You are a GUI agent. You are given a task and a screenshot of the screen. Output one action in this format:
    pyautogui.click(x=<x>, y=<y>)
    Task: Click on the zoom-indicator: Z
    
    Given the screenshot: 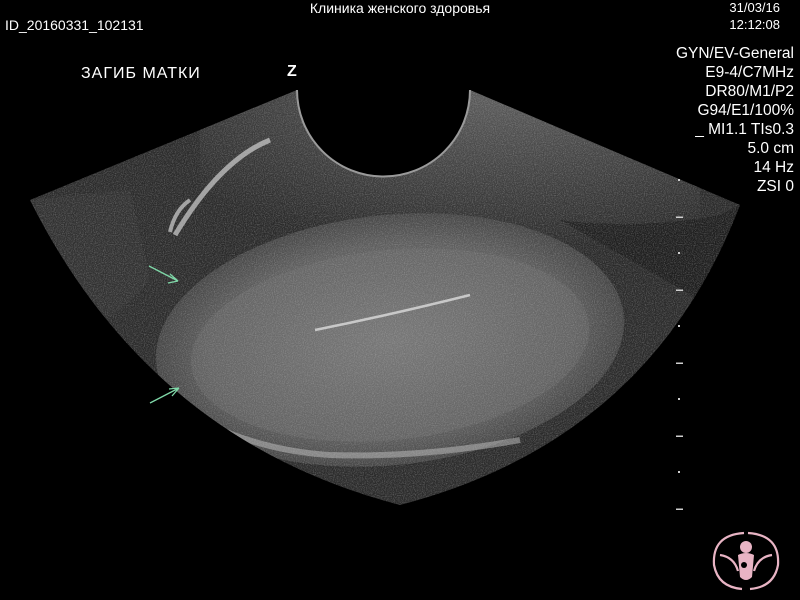 What is the action you would take?
    pyautogui.click(x=292, y=71)
    